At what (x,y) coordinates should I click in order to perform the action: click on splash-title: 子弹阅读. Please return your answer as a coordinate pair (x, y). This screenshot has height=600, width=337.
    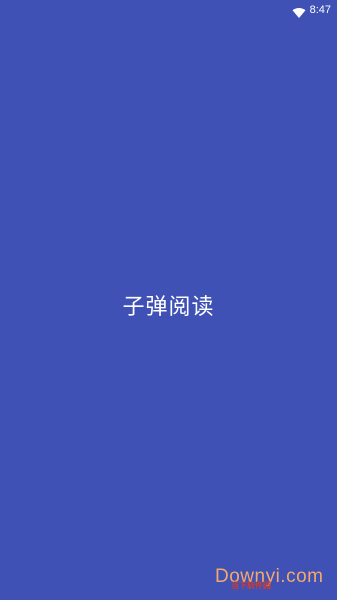
    Looking at the image, I should click on (168, 307).